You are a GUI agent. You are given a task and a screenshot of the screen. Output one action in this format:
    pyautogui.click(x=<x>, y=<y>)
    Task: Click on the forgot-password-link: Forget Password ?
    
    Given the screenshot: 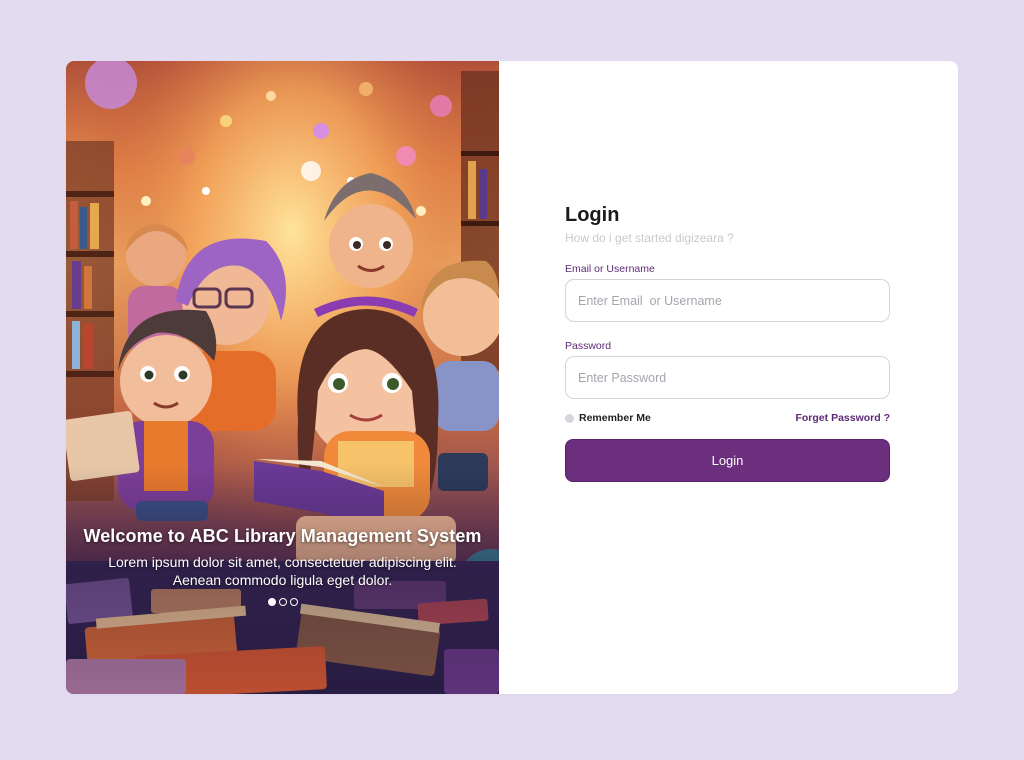 What is the action you would take?
    pyautogui.click(x=842, y=418)
    